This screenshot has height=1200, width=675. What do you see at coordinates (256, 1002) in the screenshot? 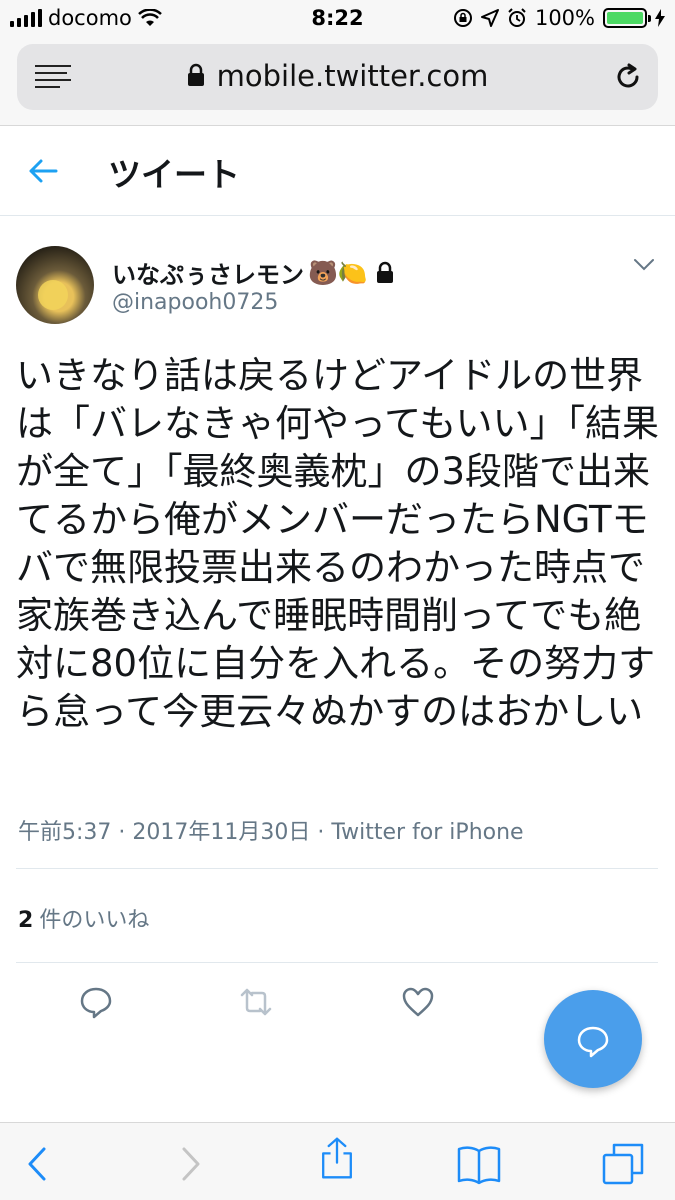
I see `retweet-icon` at bounding box center [256, 1002].